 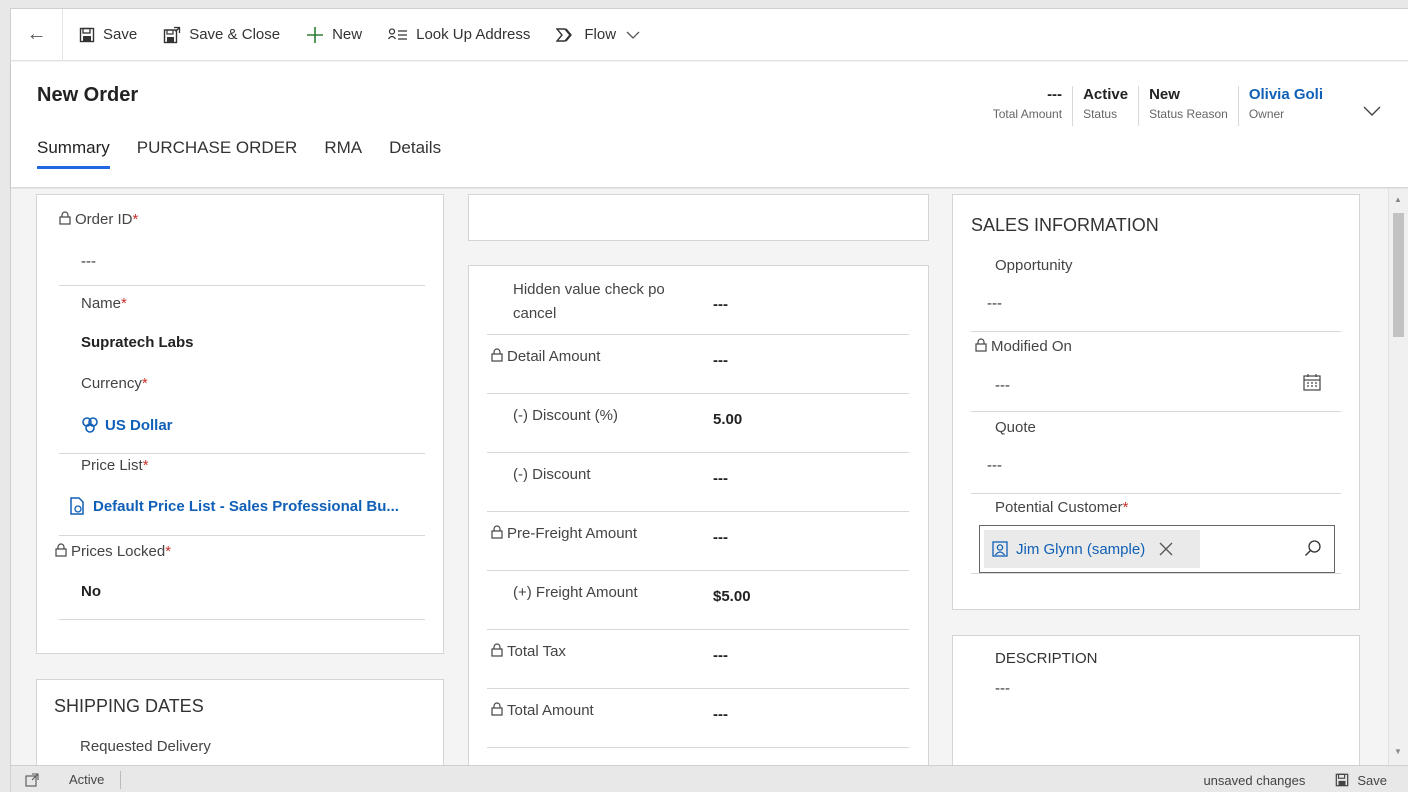 What do you see at coordinates (1081, 549) in the screenshot?
I see `potential-customer-value: Jim Glynn (sample)` at bounding box center [1081, 549].